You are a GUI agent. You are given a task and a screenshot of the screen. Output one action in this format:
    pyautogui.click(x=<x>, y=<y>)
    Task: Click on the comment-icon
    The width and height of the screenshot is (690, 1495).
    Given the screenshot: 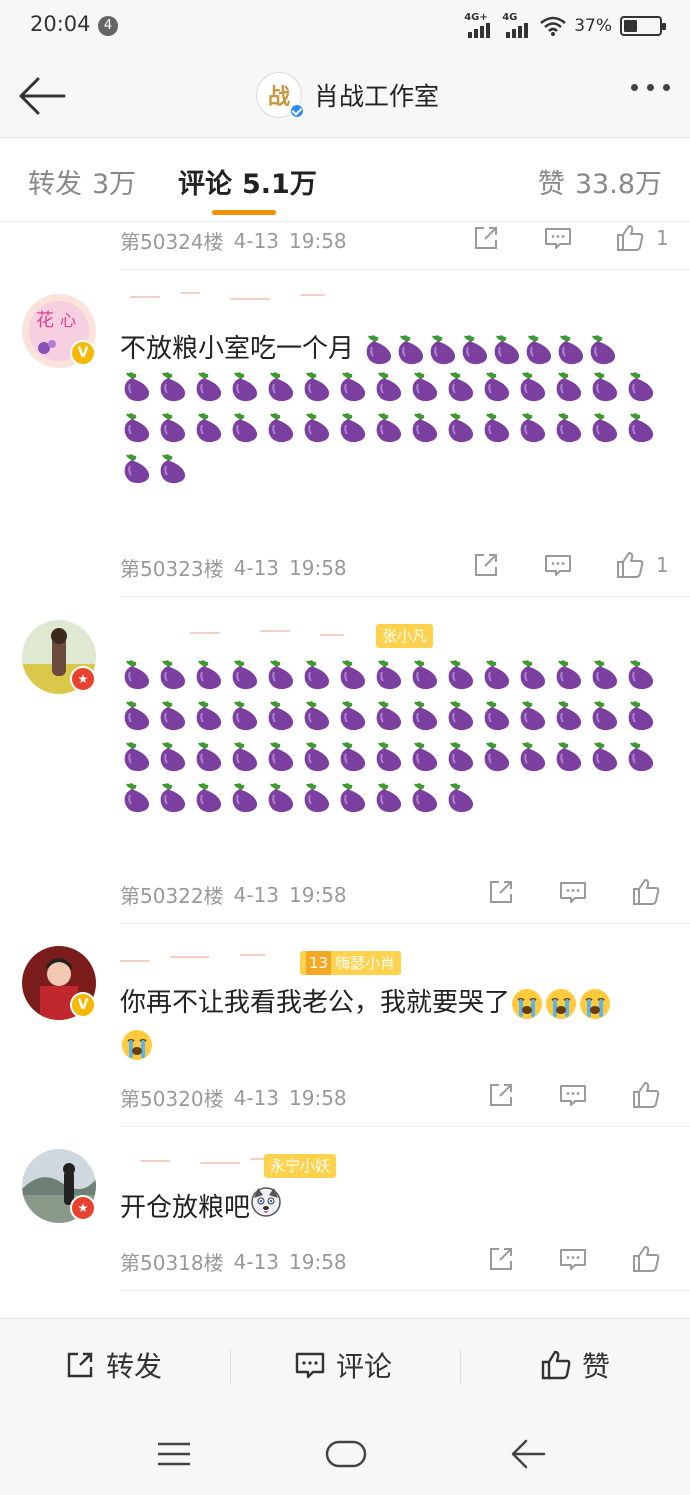 What is the action you would take?
    pyautogui.click(x=310, y=1365)
    